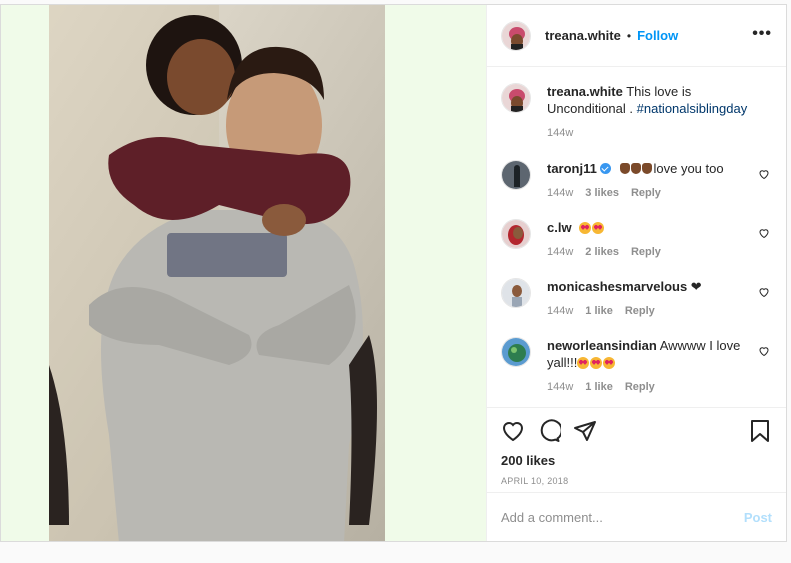  What do you see at coordinates (762, 34) in the screenshot?
I see `more-options-icon: •••` at bounding box center [762, 34].